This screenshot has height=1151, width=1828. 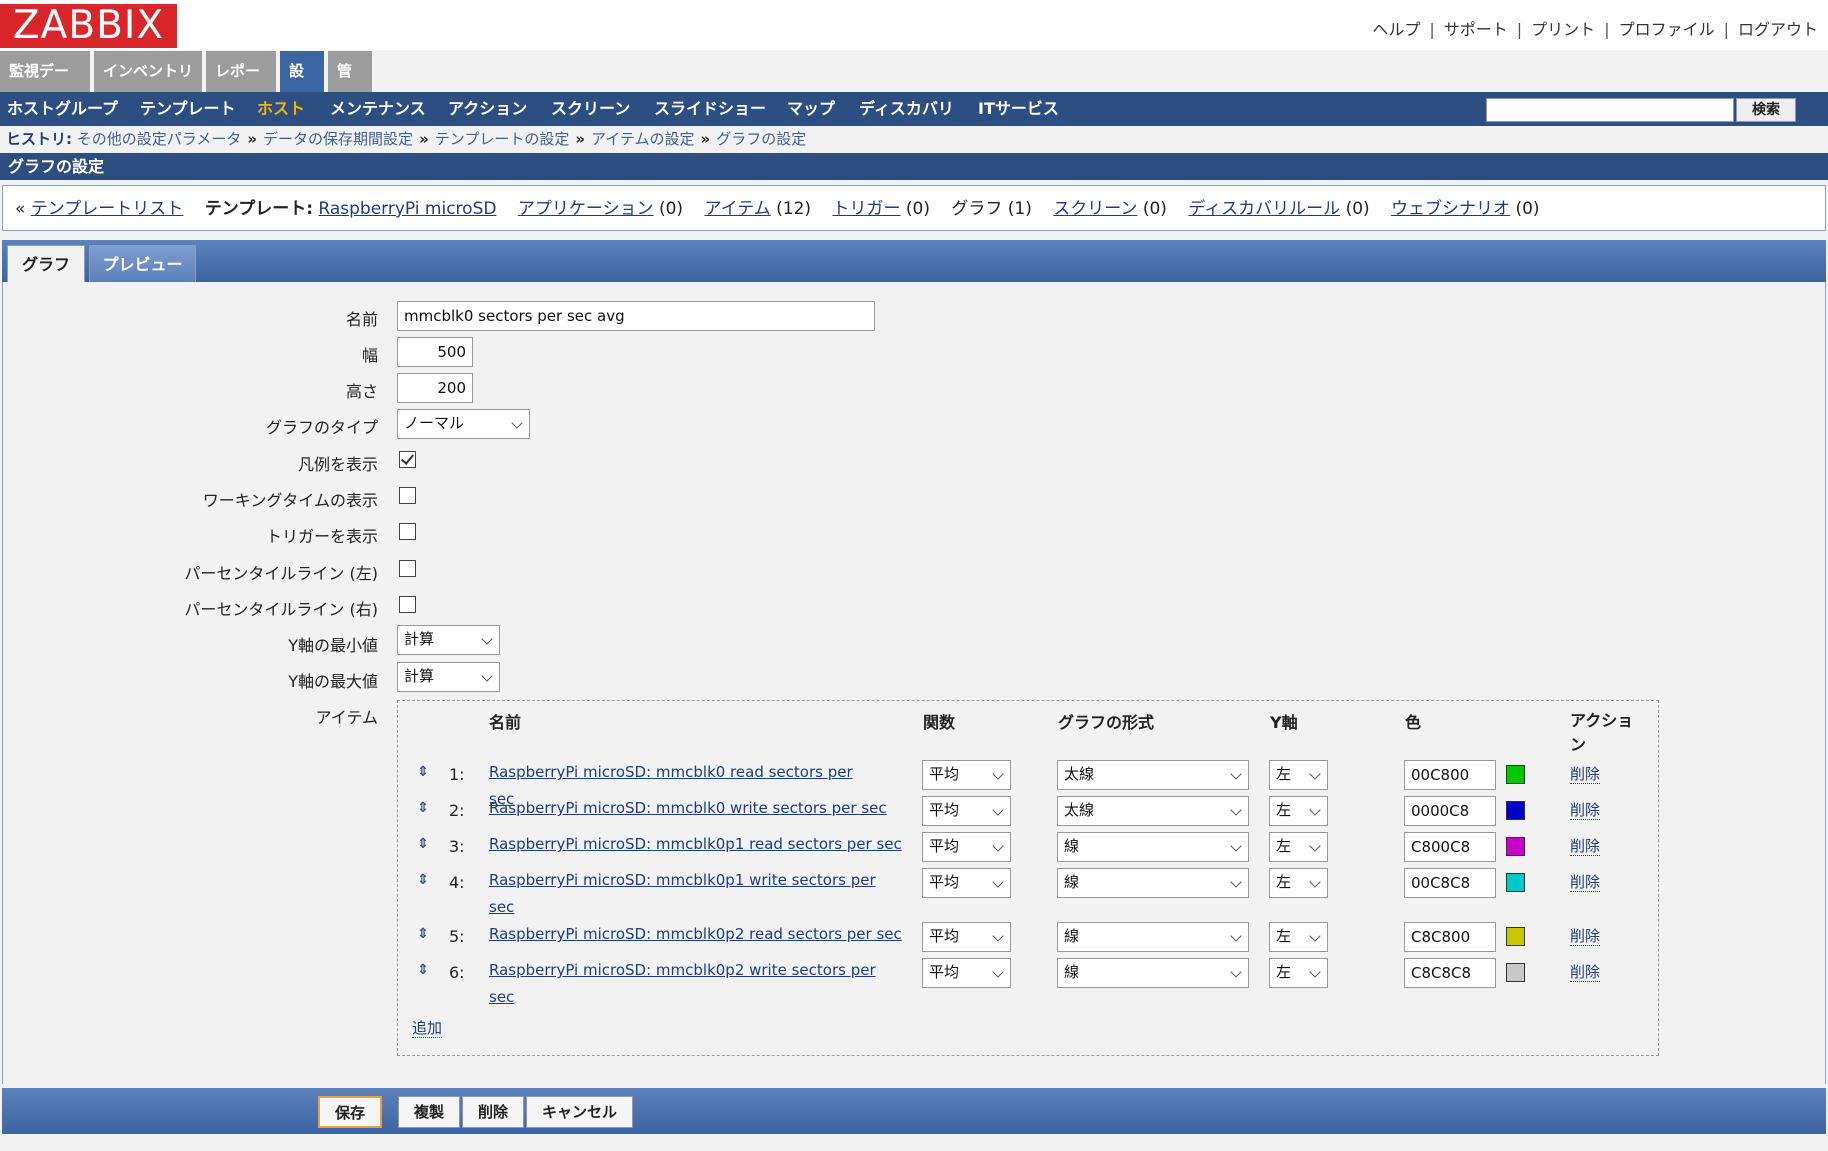 What do you see at coordinates (149, 71) in the screenshot?
I see `menu-tab-inventory: インベントリ` at bounding box center [149, 71].